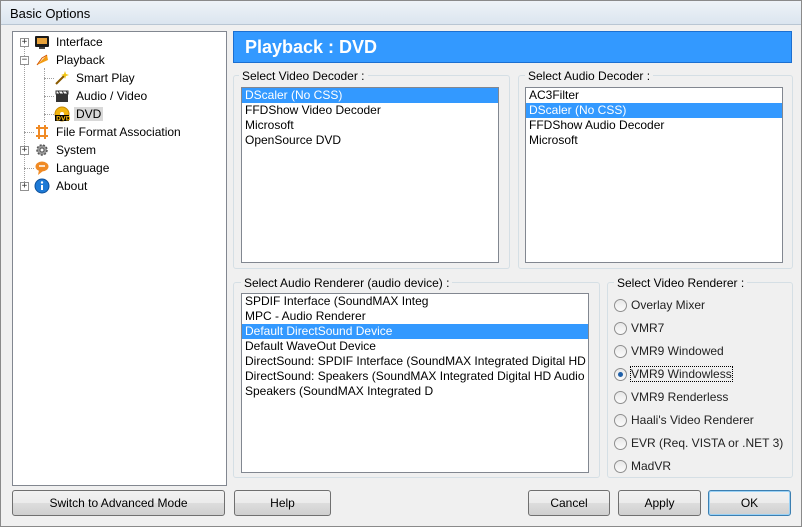 The height and width of the screenshot is (527, 802). I want to click on tree-item-smart-play: Smart Play, so click(95, 78).